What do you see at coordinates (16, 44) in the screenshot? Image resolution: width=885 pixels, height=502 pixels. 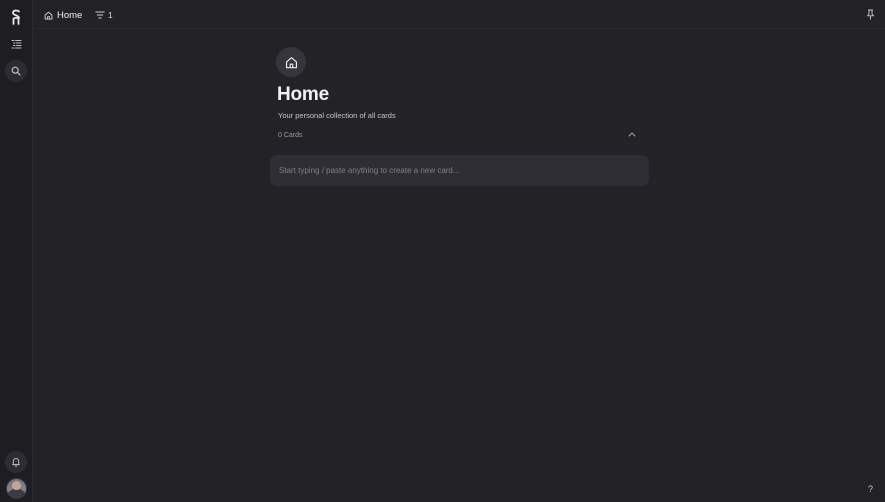 I see `tree-list-icon` at bounding box center [16, 44].